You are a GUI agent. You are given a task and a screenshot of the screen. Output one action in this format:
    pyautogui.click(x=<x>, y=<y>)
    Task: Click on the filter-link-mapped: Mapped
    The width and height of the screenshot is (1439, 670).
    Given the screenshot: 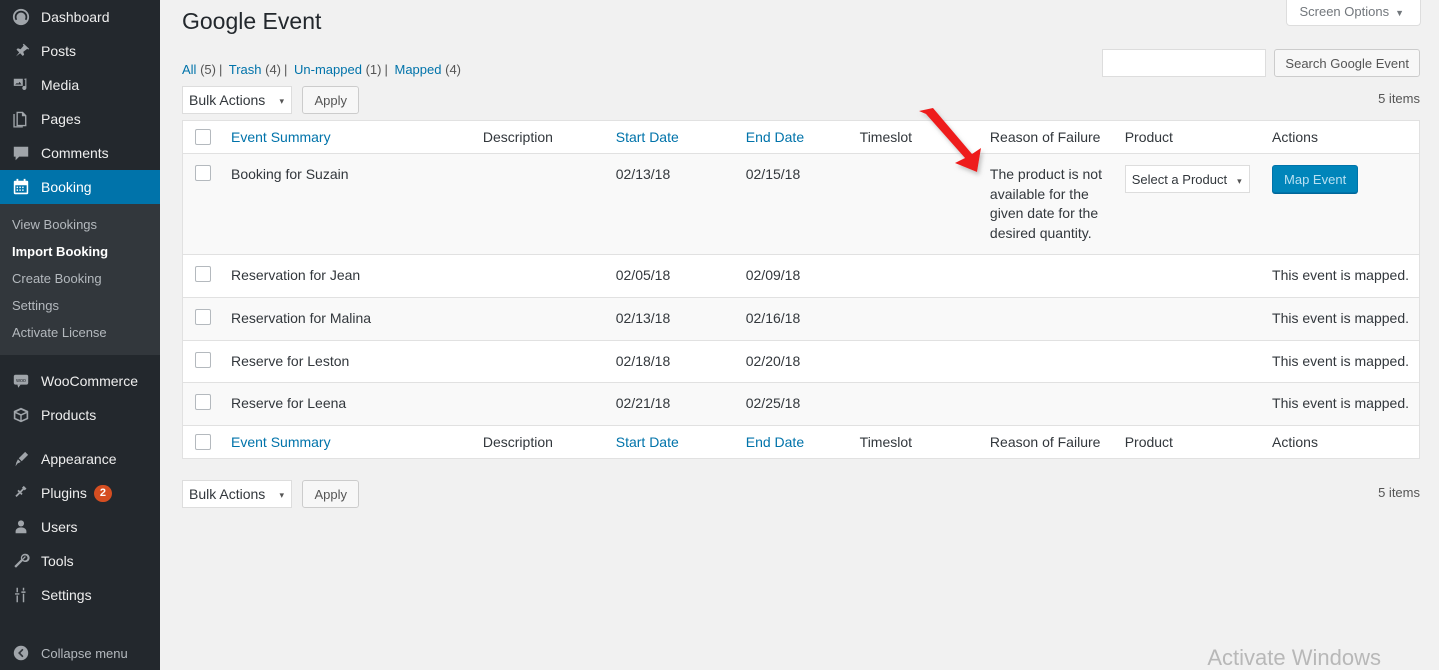 What is the action you would take?
    pyautogui.click(x=418, y=69)
    